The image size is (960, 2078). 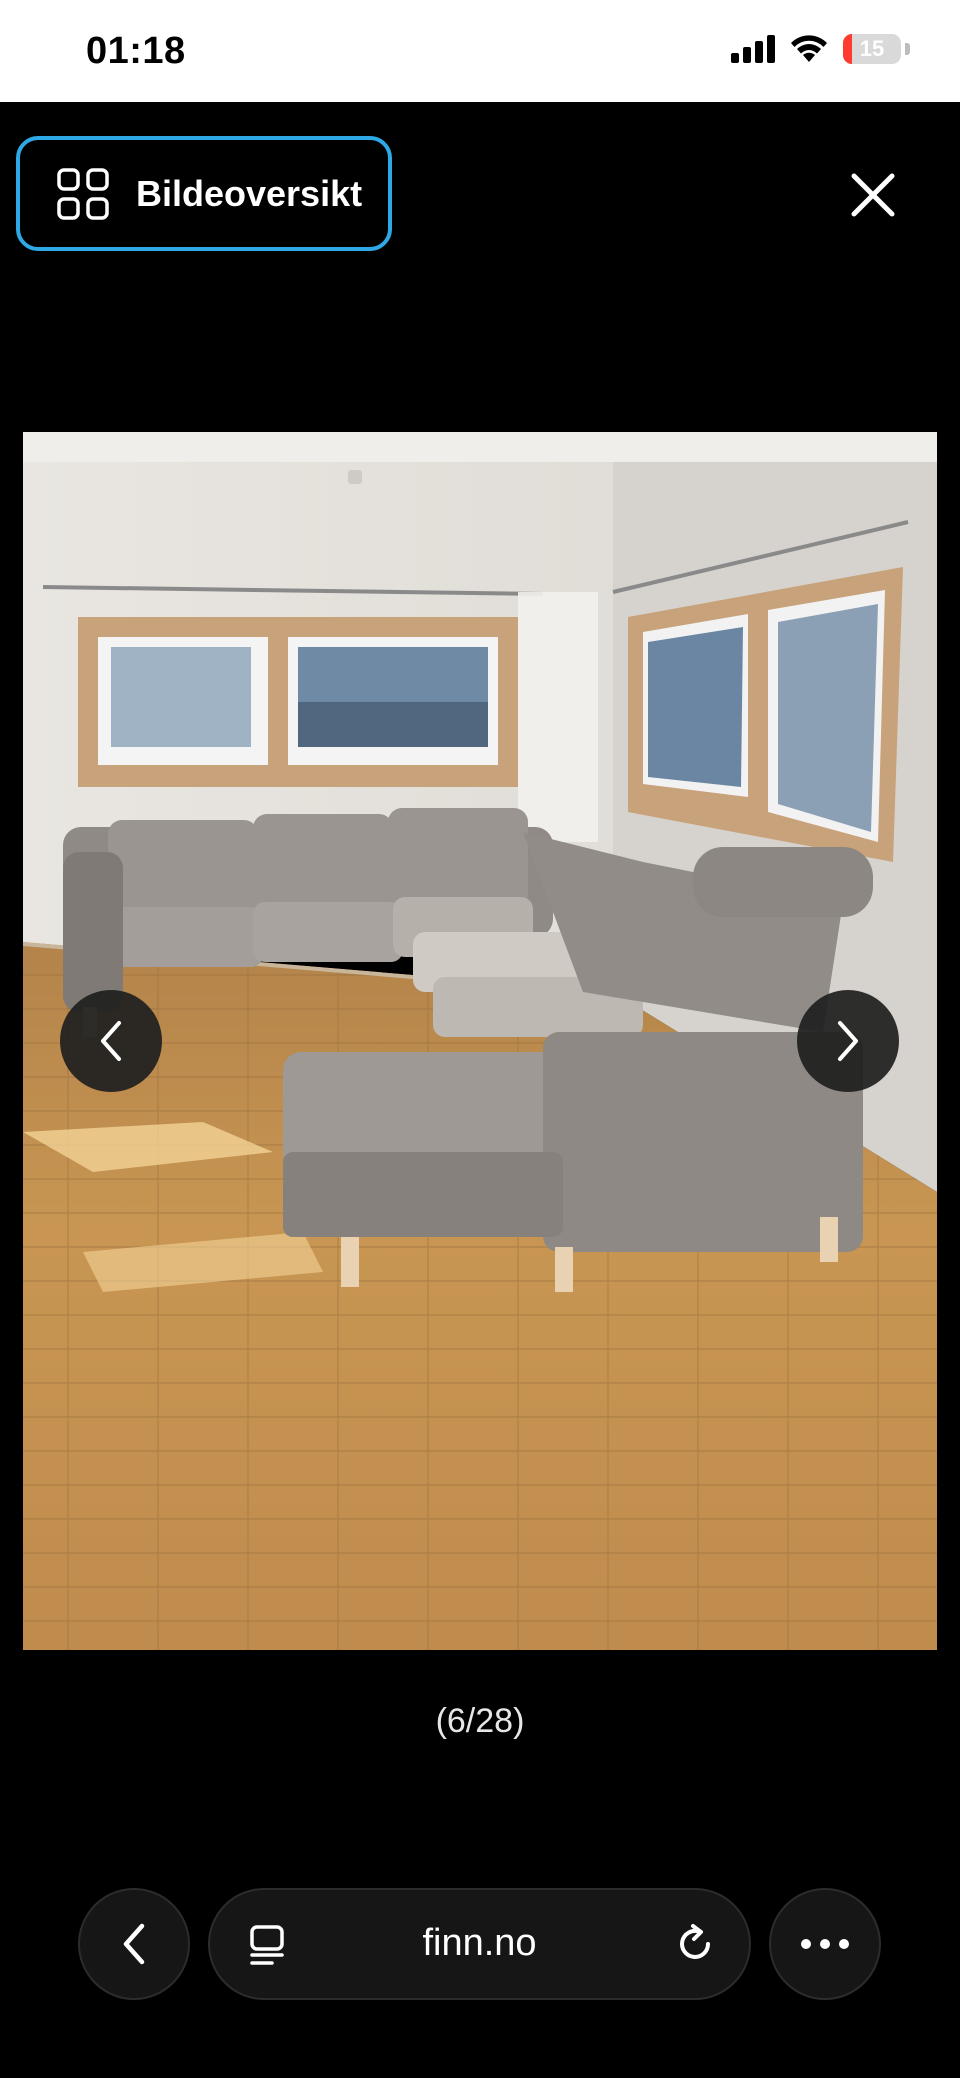 I want to click on battery-cap, so click(x=907, y=49).